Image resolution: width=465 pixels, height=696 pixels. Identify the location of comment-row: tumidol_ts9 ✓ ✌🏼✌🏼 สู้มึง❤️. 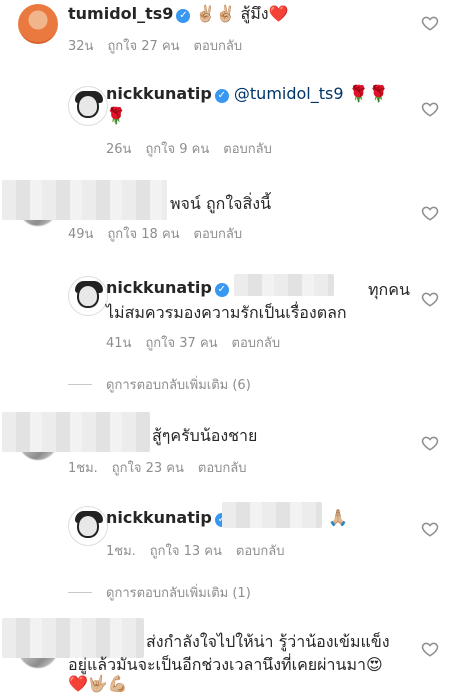
(178, 14).